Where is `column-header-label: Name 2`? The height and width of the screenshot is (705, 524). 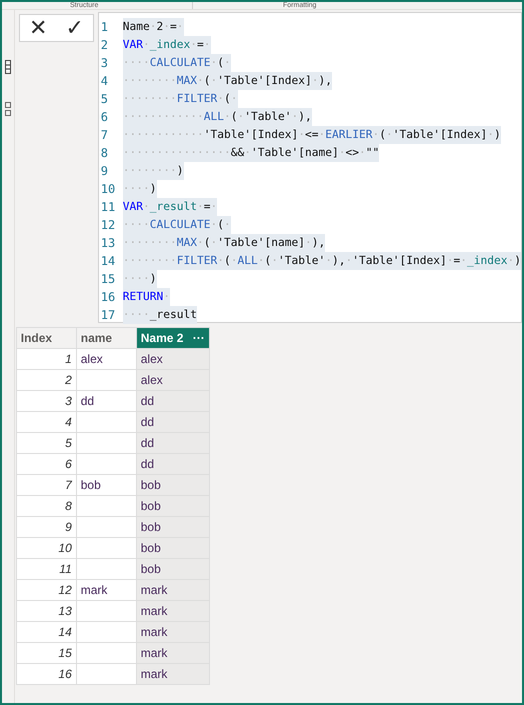
column-header-label: Name 2 is located at coordinates (162, 338).